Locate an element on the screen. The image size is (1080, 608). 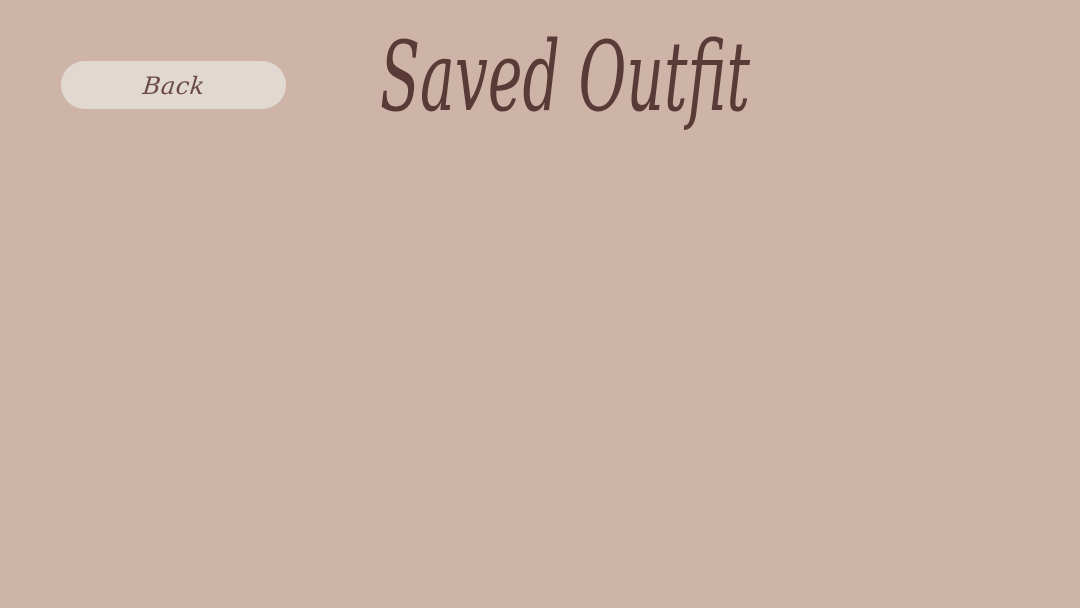
back-button-label: Back is located at coordinates (173, 85).